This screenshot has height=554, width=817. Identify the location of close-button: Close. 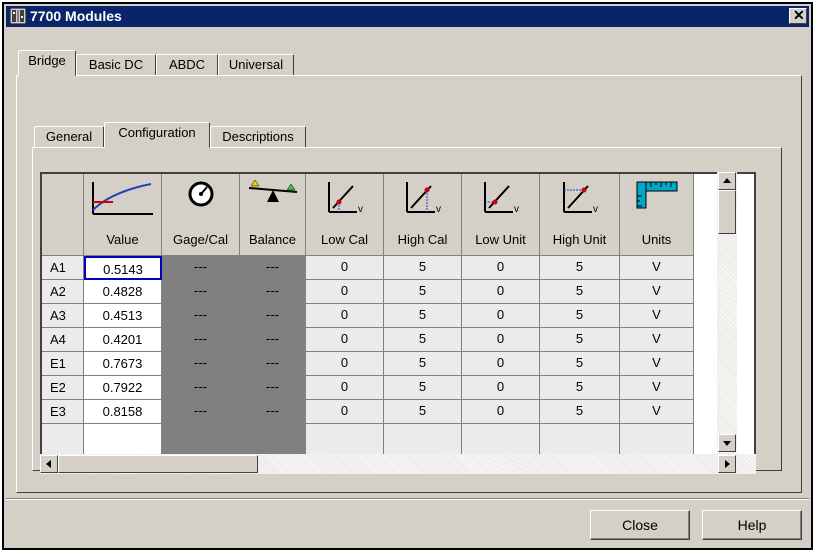
(640, 525).